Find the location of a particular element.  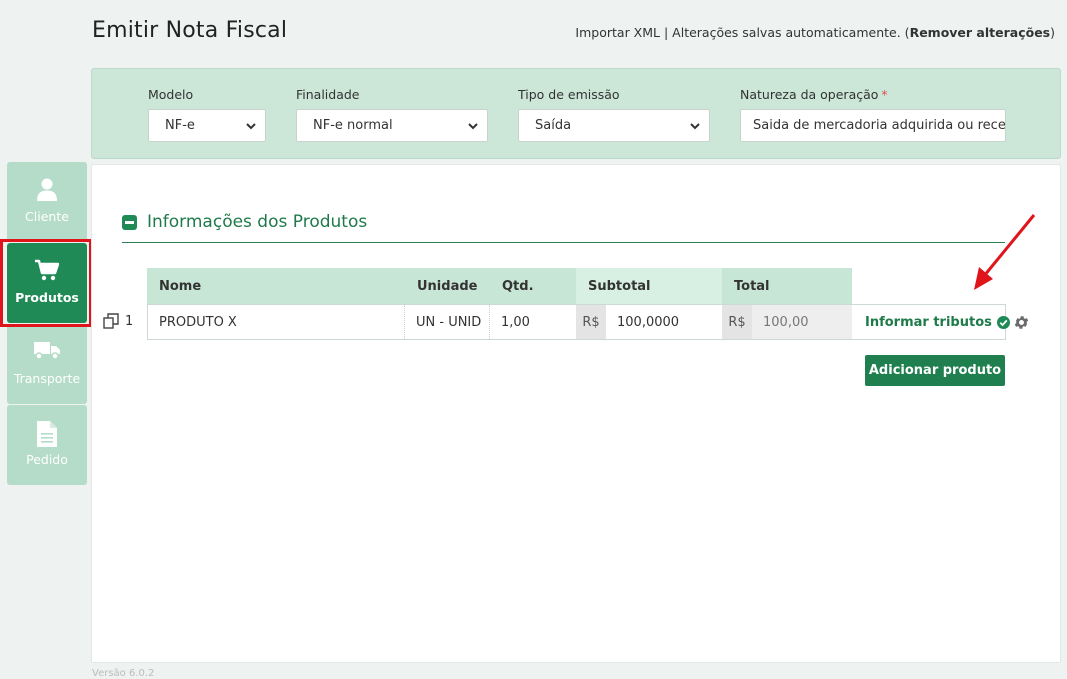

modelo-field: Modelo NF-e is located at coordinates (207, 114).